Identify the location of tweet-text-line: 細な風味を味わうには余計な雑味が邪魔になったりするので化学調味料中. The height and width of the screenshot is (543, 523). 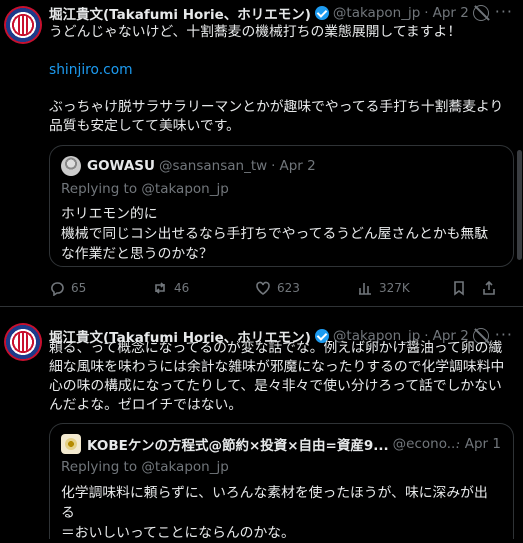
(277, 367).